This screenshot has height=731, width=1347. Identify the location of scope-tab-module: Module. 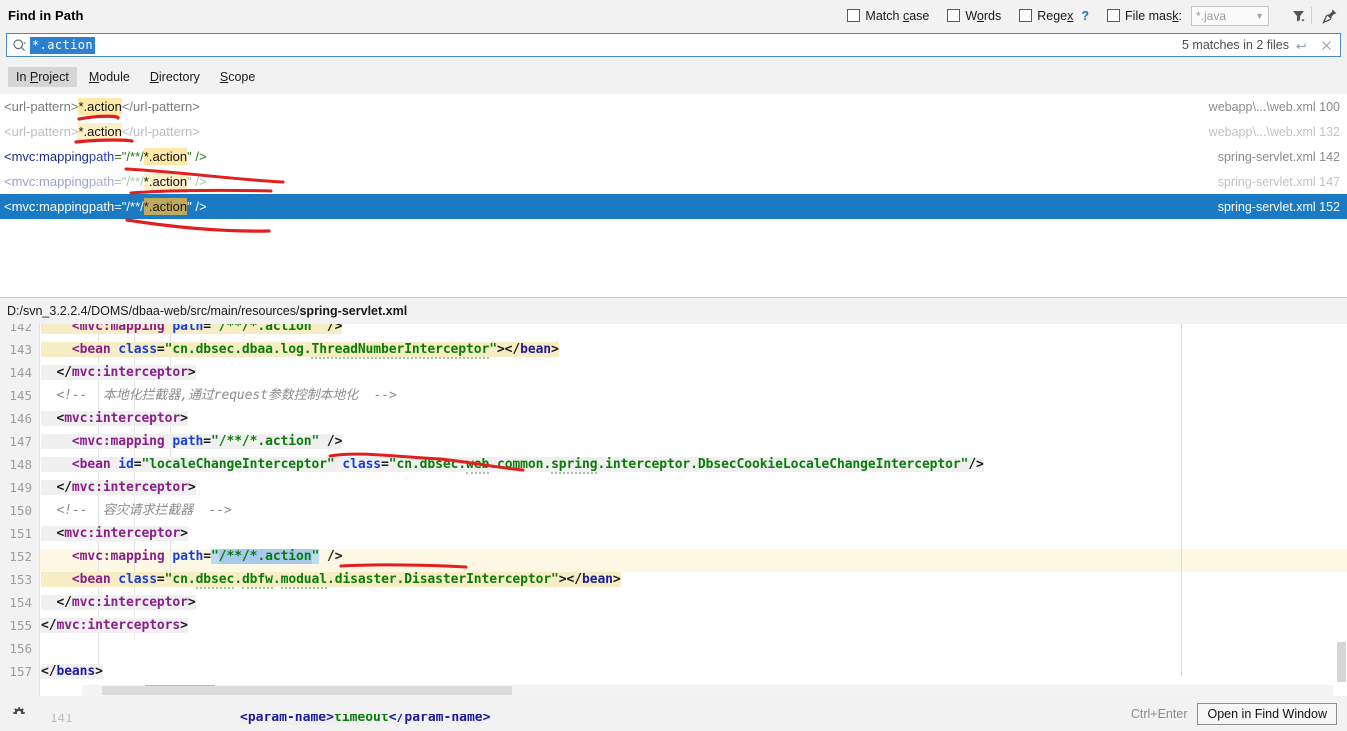
(109, 77).